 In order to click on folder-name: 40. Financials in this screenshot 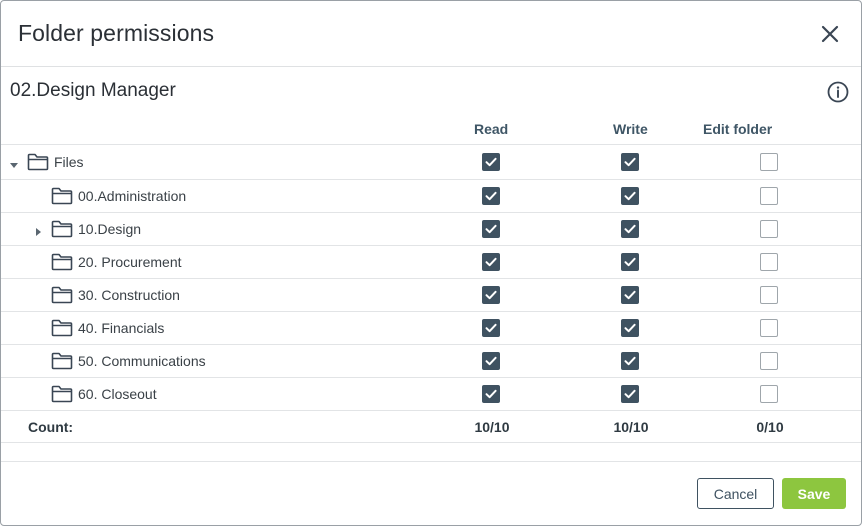, I will do `click(121, 328)`.